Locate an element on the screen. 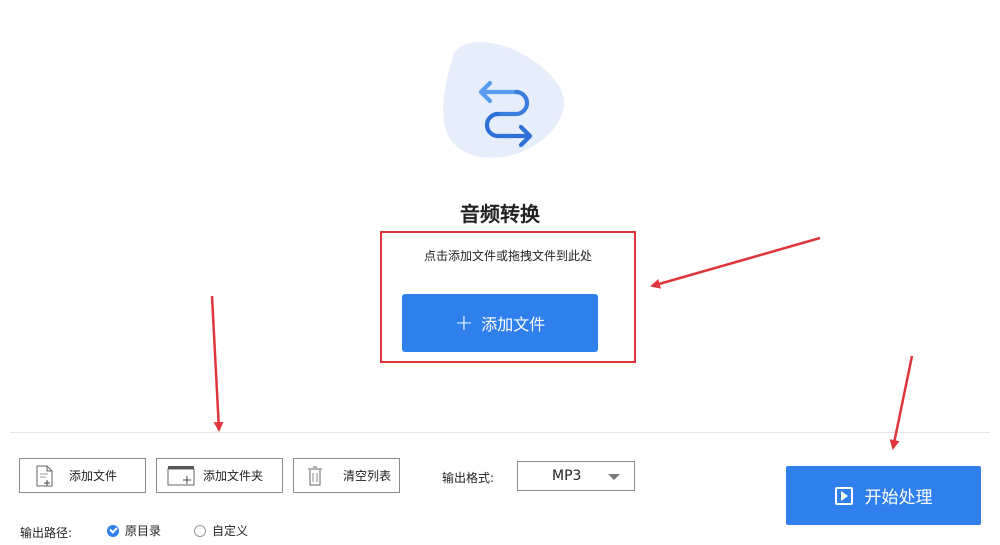 The width and height of the screenshot is (1000, 545). clear-list-label: 清空列表 is located at coordinates (367, 476).